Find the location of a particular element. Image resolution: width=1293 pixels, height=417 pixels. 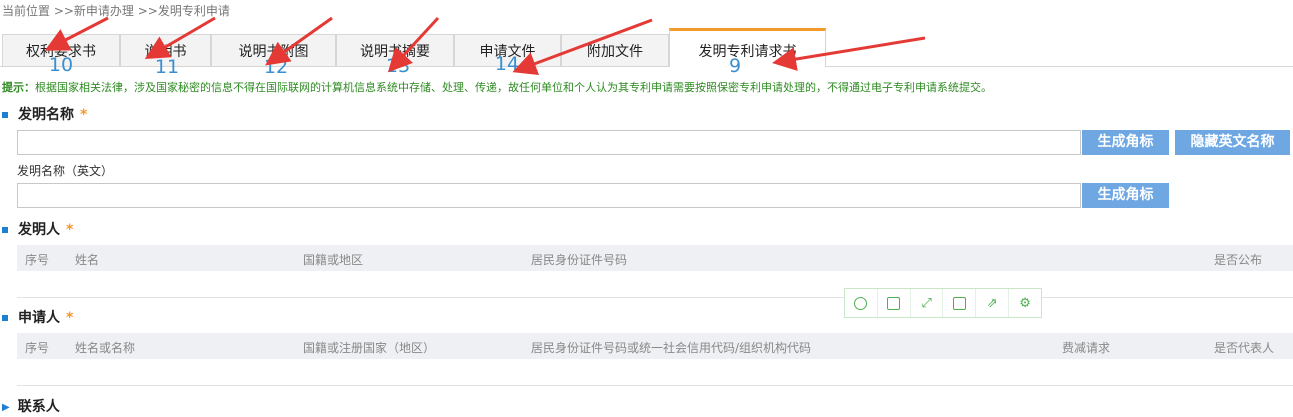

contact-section: ▶ 联系人 is located at coordinates (31, 406).